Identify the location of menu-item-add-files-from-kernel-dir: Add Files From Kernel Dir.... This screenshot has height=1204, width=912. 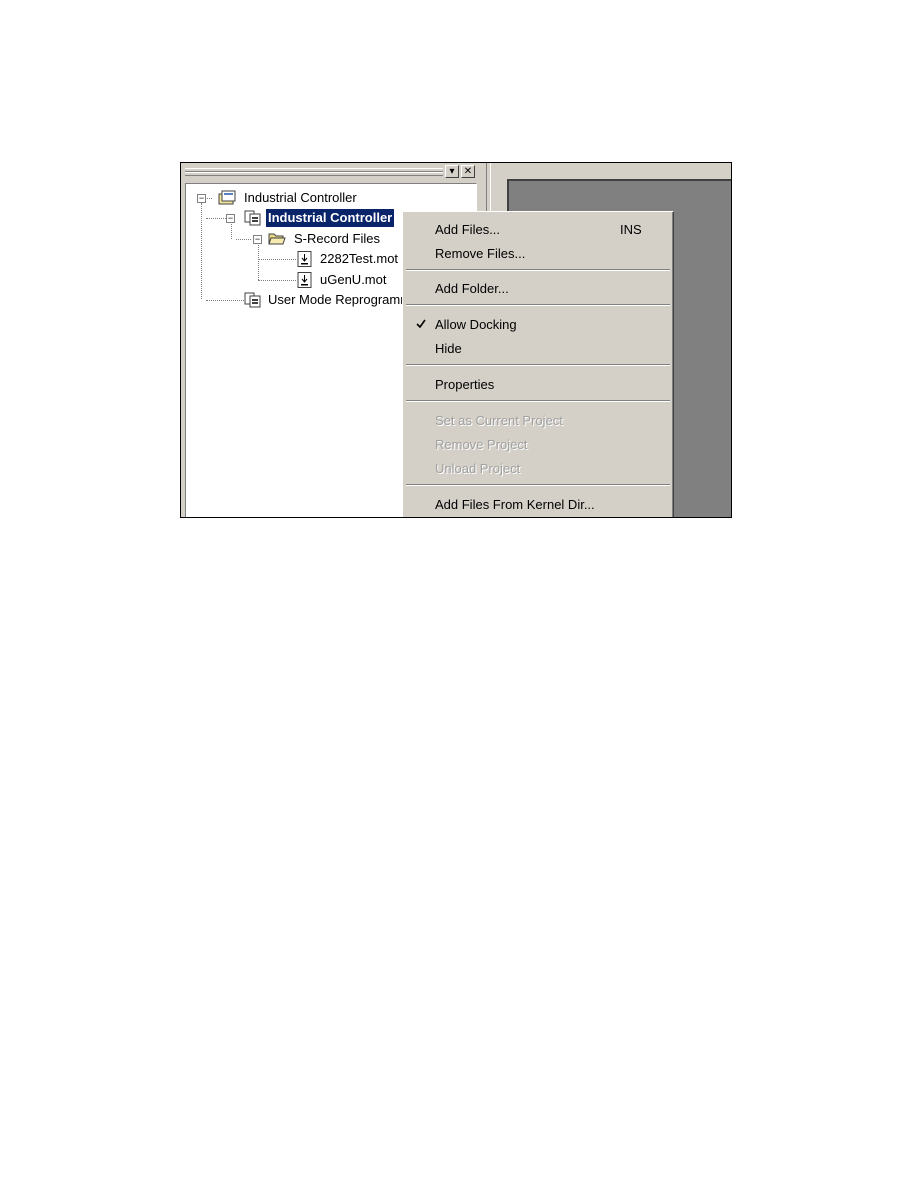
(538, 505).